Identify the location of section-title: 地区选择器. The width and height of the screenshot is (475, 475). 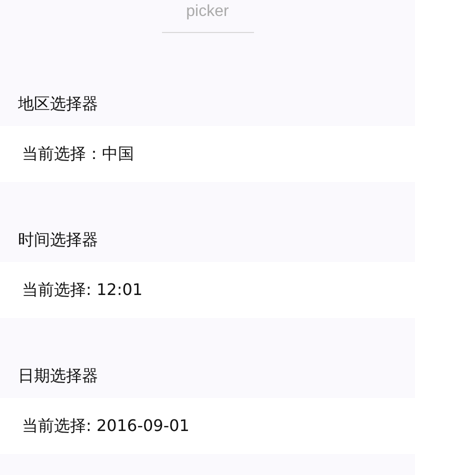
(58, 104).